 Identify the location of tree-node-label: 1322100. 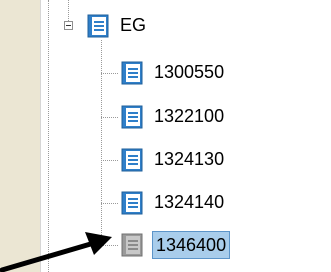
(189, 116).